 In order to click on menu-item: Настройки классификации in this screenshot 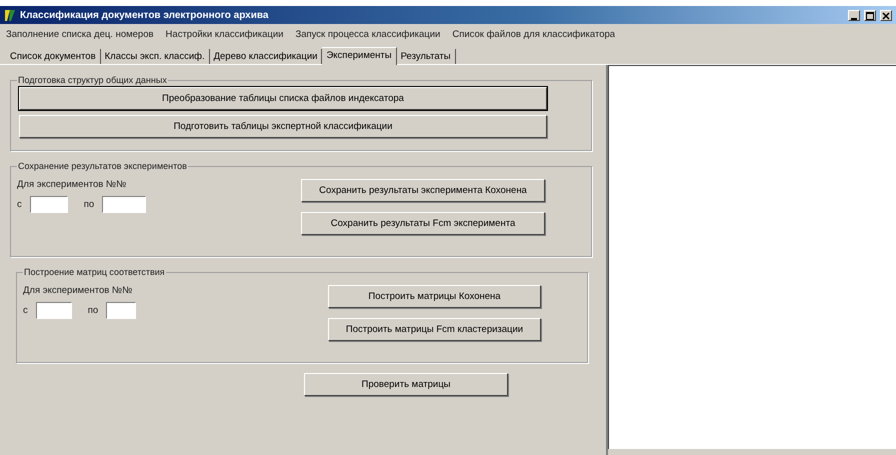, I will do `click(225, 34)`.